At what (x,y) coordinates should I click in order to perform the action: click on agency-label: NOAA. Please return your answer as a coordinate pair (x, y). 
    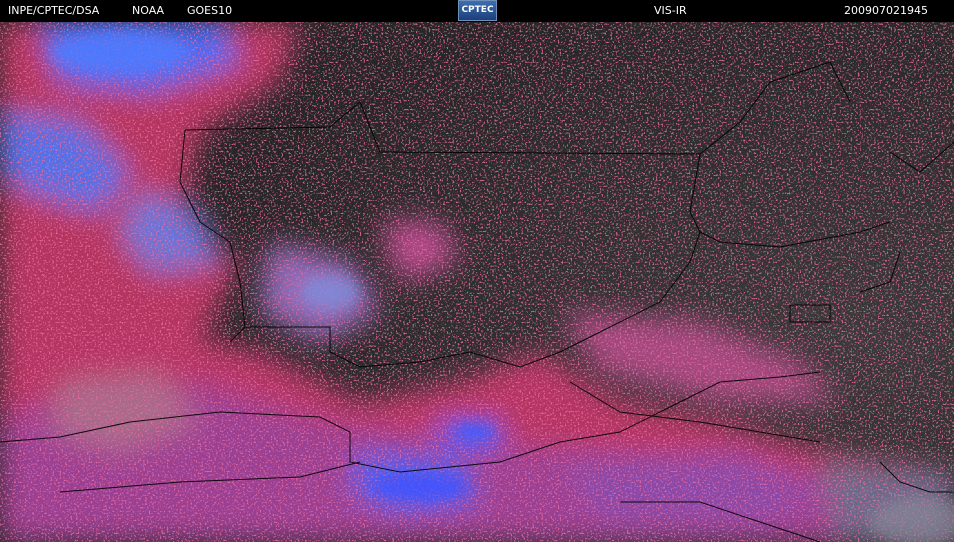
    Looking at the image, I should click on (148, 10).